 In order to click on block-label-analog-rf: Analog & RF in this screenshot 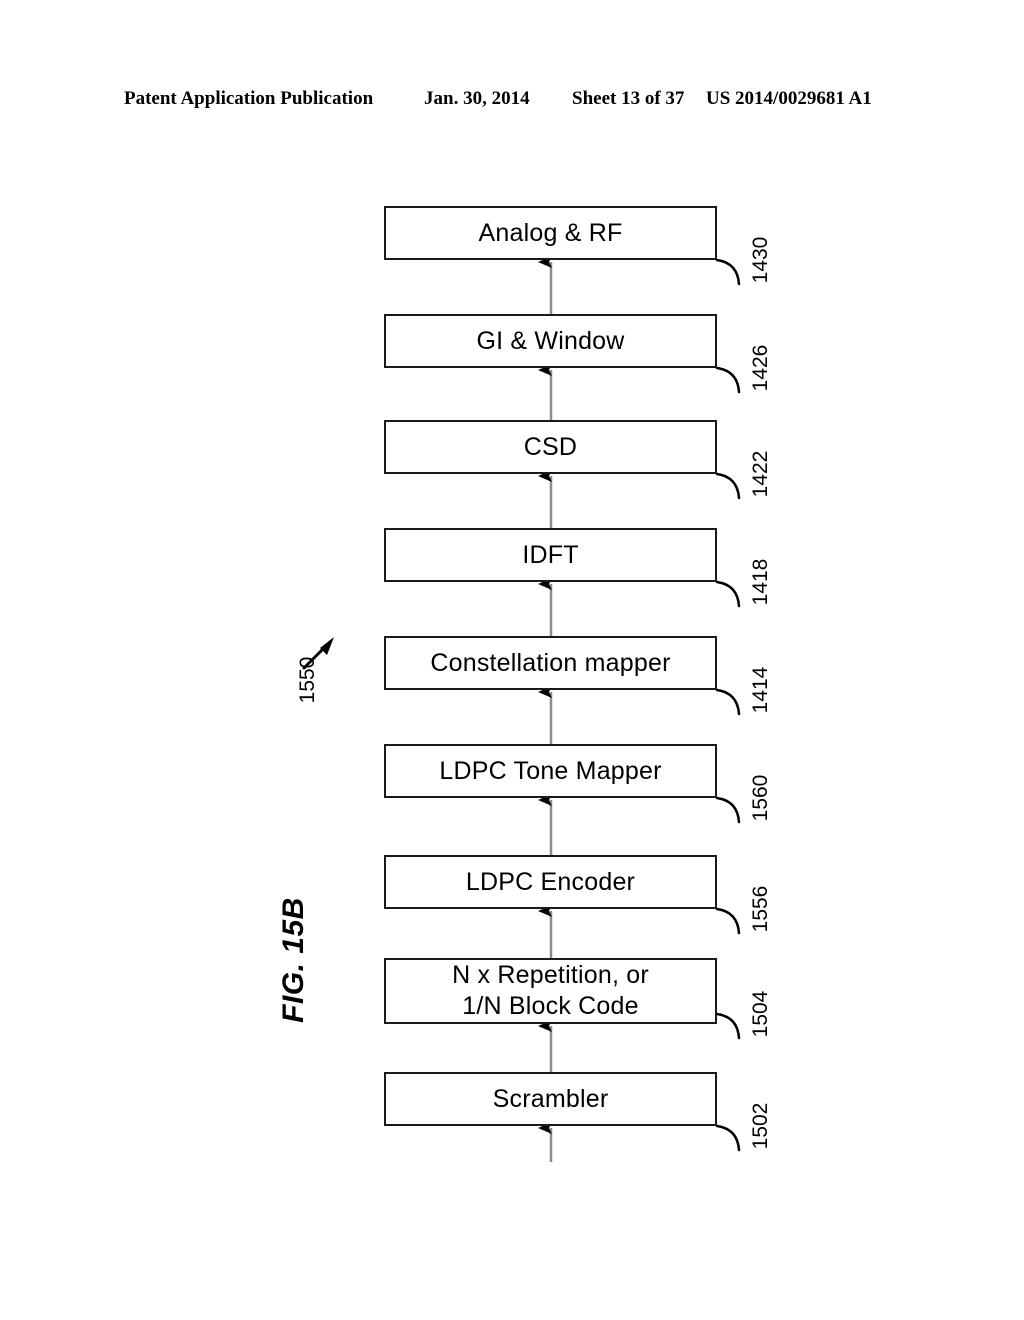, I will do `click(550, 232)`.